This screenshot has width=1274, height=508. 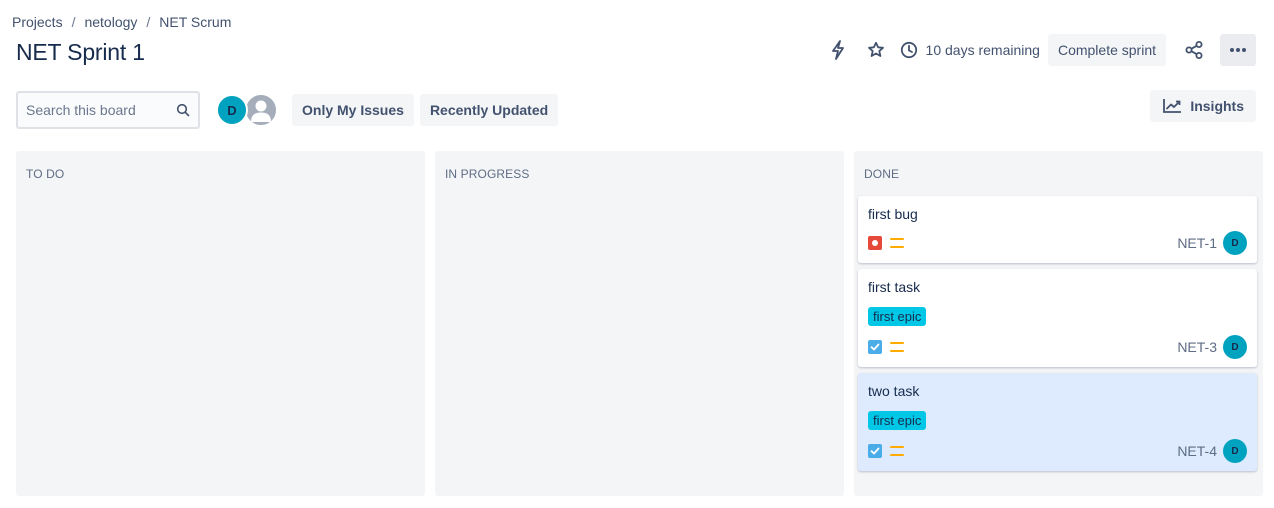 What do you see at coordinates (353, 110) in the screenshot?
I see `only-my-issues-filter: Only My Issues` at bounding box center [353, 110].